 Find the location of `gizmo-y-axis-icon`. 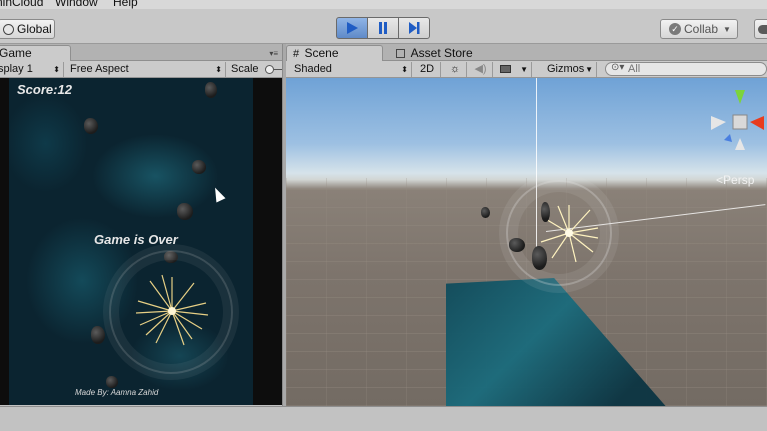

gizmo-y-axis-icon is located at coordinates (740, 97).